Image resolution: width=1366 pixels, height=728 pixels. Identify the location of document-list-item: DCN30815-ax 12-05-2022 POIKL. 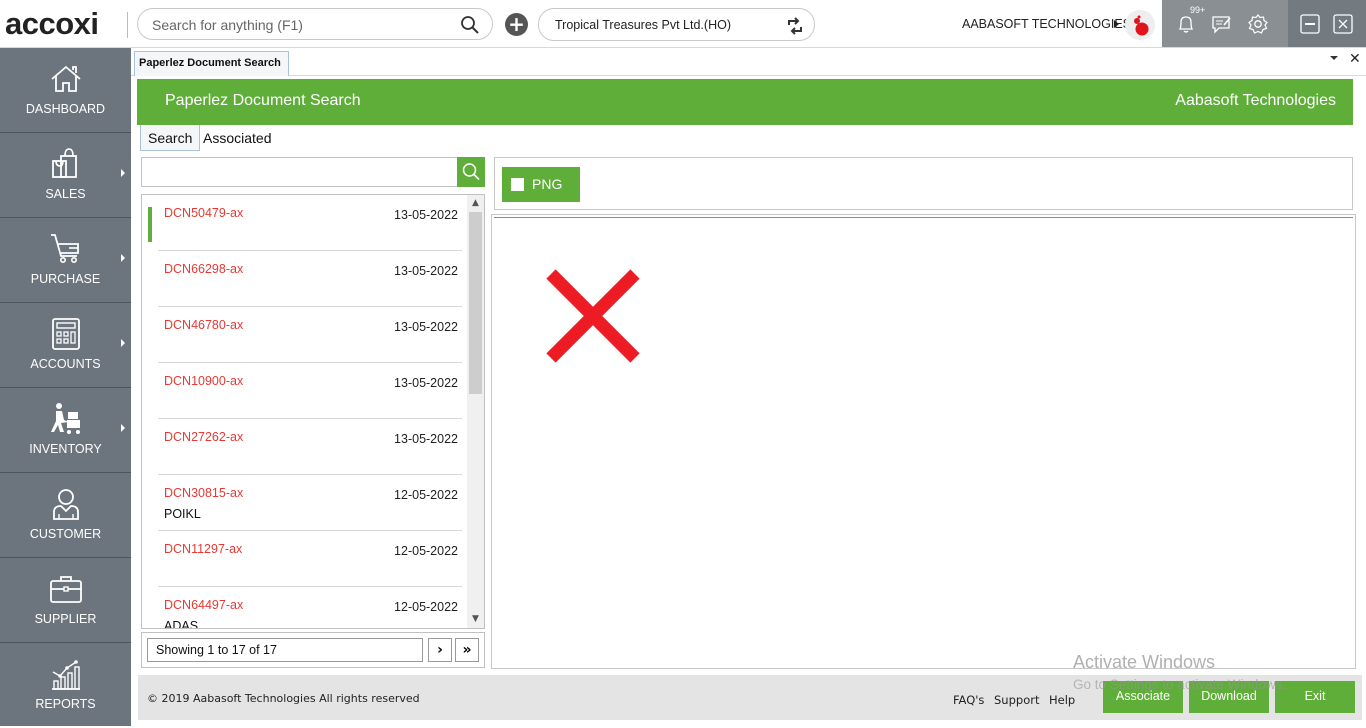
(310, 503).